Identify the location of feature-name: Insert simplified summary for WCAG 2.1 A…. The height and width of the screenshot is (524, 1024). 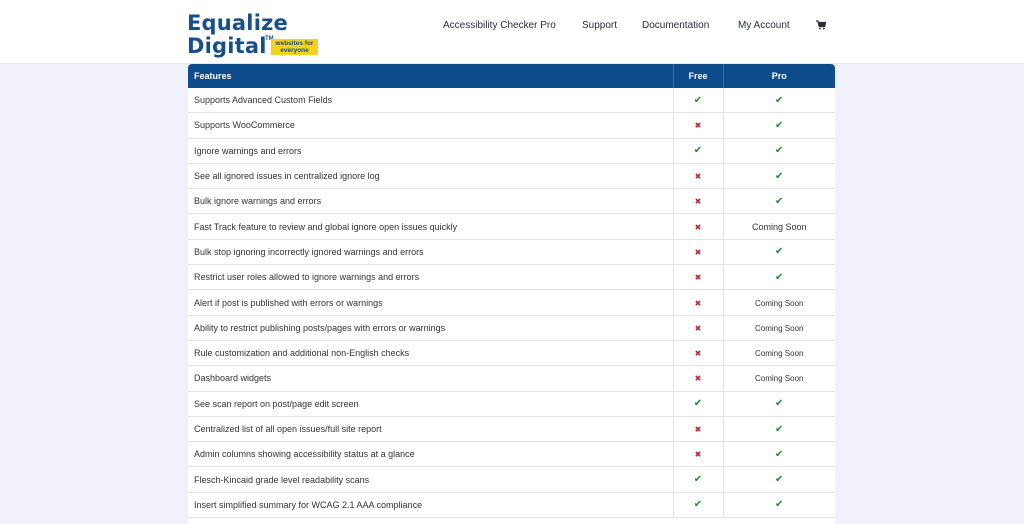
(430, 505).